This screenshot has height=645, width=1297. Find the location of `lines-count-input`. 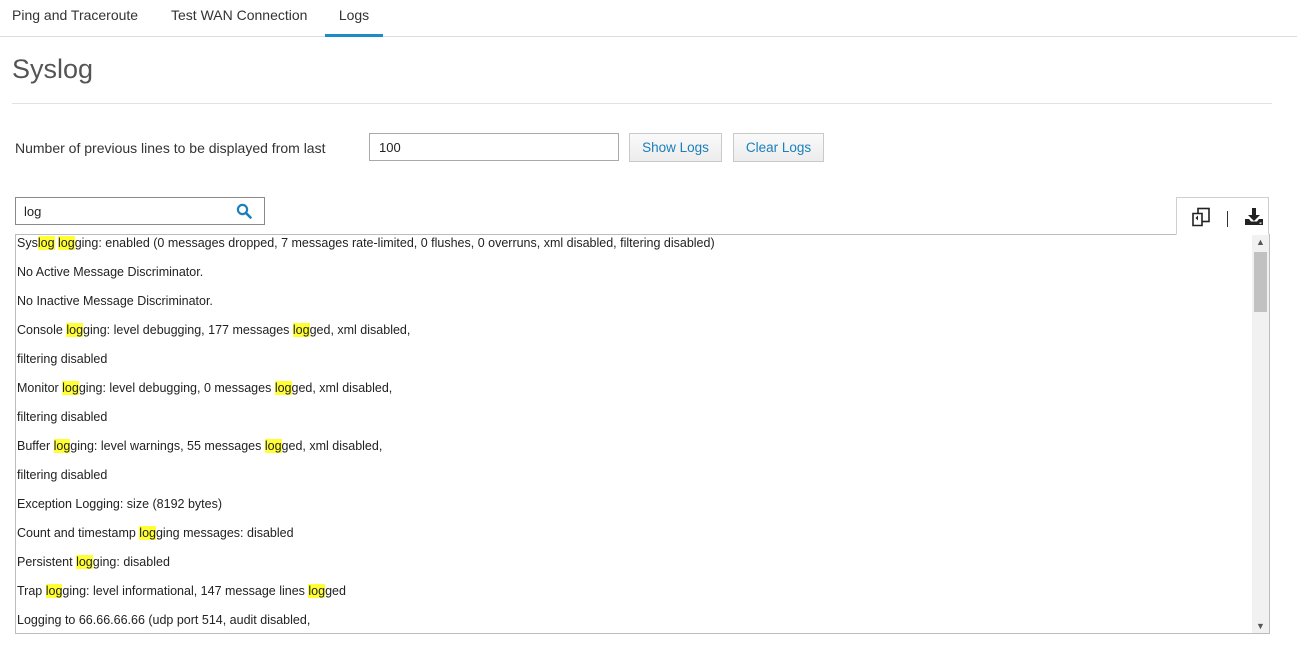

lines-count-input is located at coordinates (494, 147).